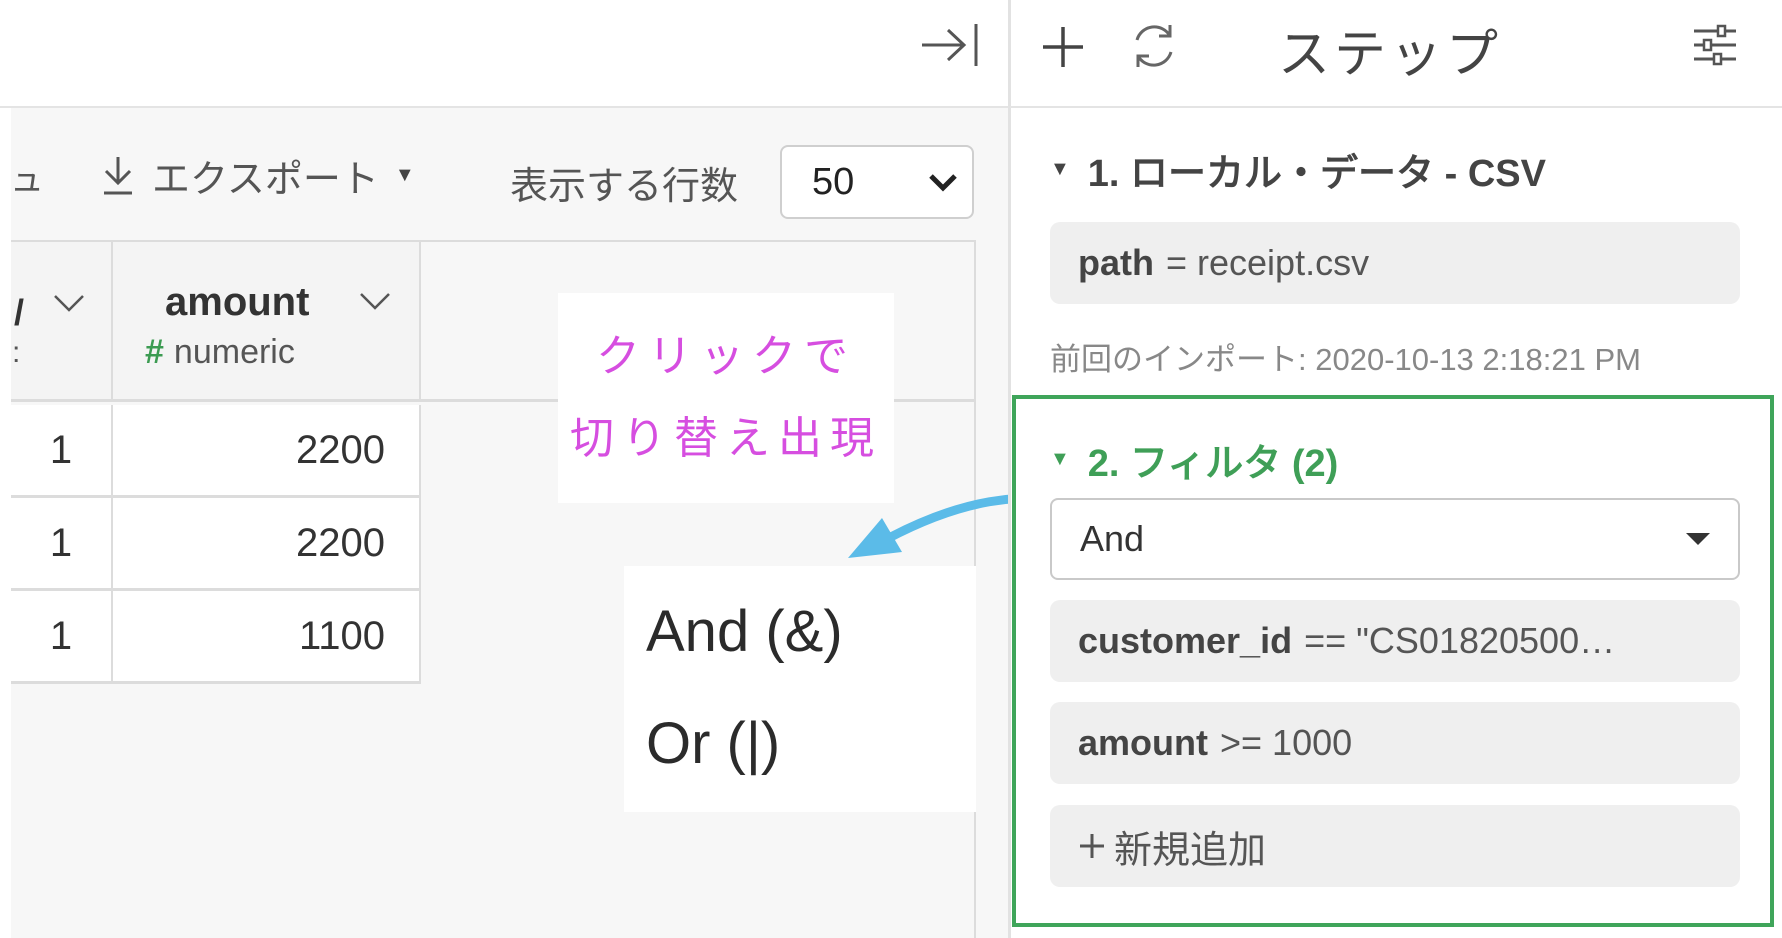  What do you see at coordinates (62, 322) in the screenshot?
I see `column-header-prev` at bounding box center [62, 322].